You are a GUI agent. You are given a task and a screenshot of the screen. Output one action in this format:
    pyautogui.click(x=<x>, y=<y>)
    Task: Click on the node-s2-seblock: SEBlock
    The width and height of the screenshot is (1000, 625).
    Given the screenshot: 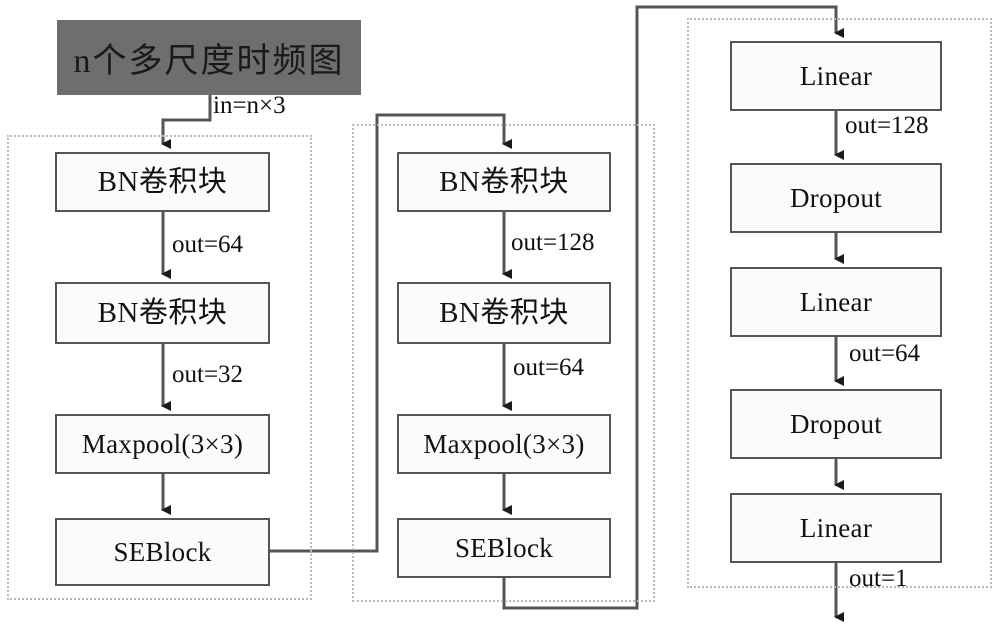 What is the action you would take?
    pyautogui.click(x=504, y=548)
    